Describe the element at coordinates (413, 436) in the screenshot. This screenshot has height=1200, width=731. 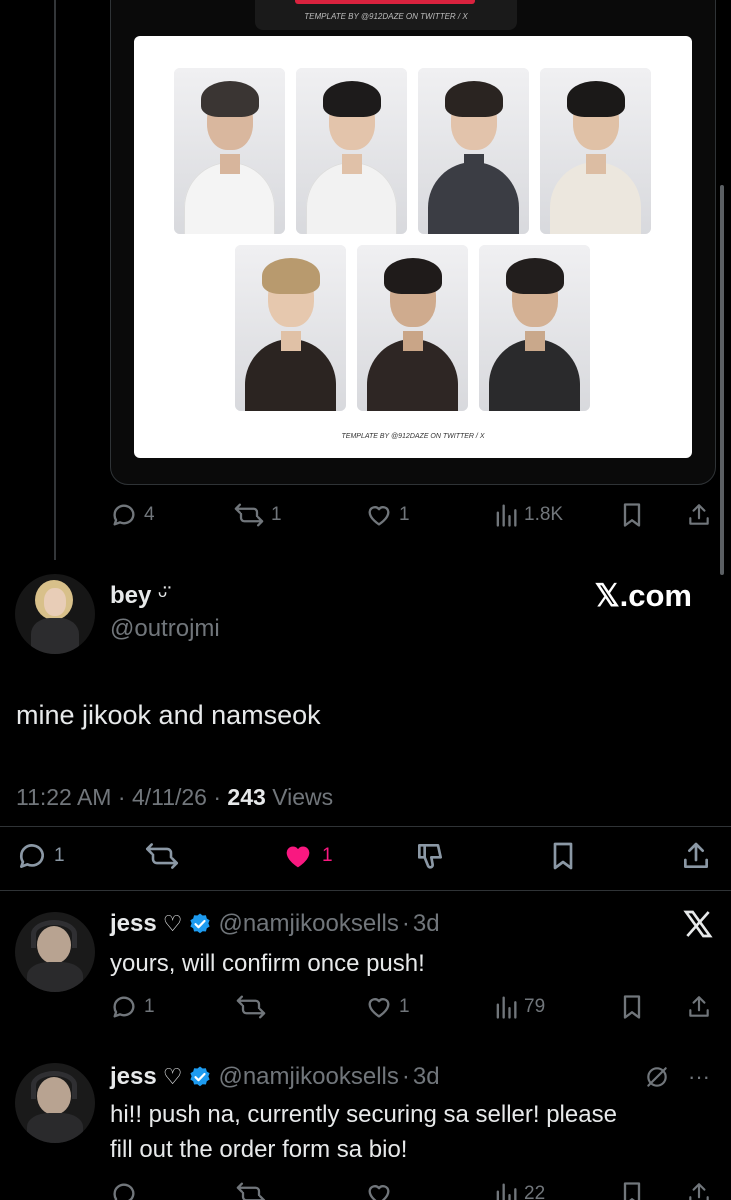
I see `template-credit-bottom: TEMPLATE BY @912DAZE ON TWITTER / X` at that location.